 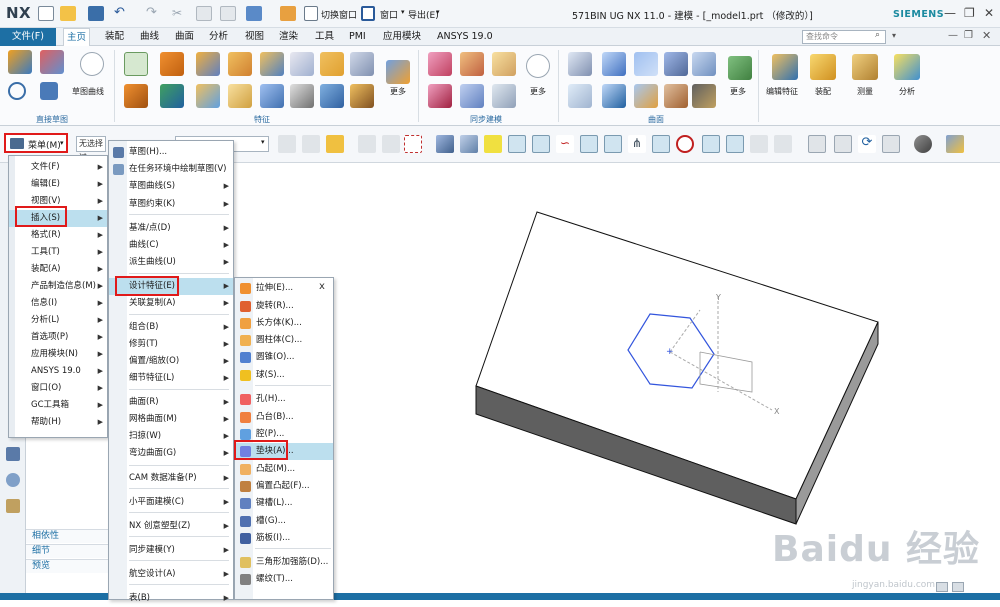 What do you see at coordinates (228, 13) in the screenshot?
I see `paste-icon` at bounding box center [228, 13].